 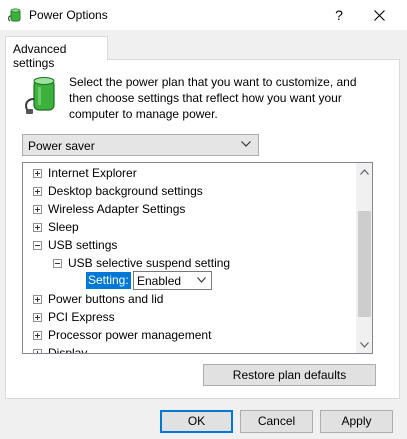 I want to click on tree-item-label: Display, so click(x=68, y=350).